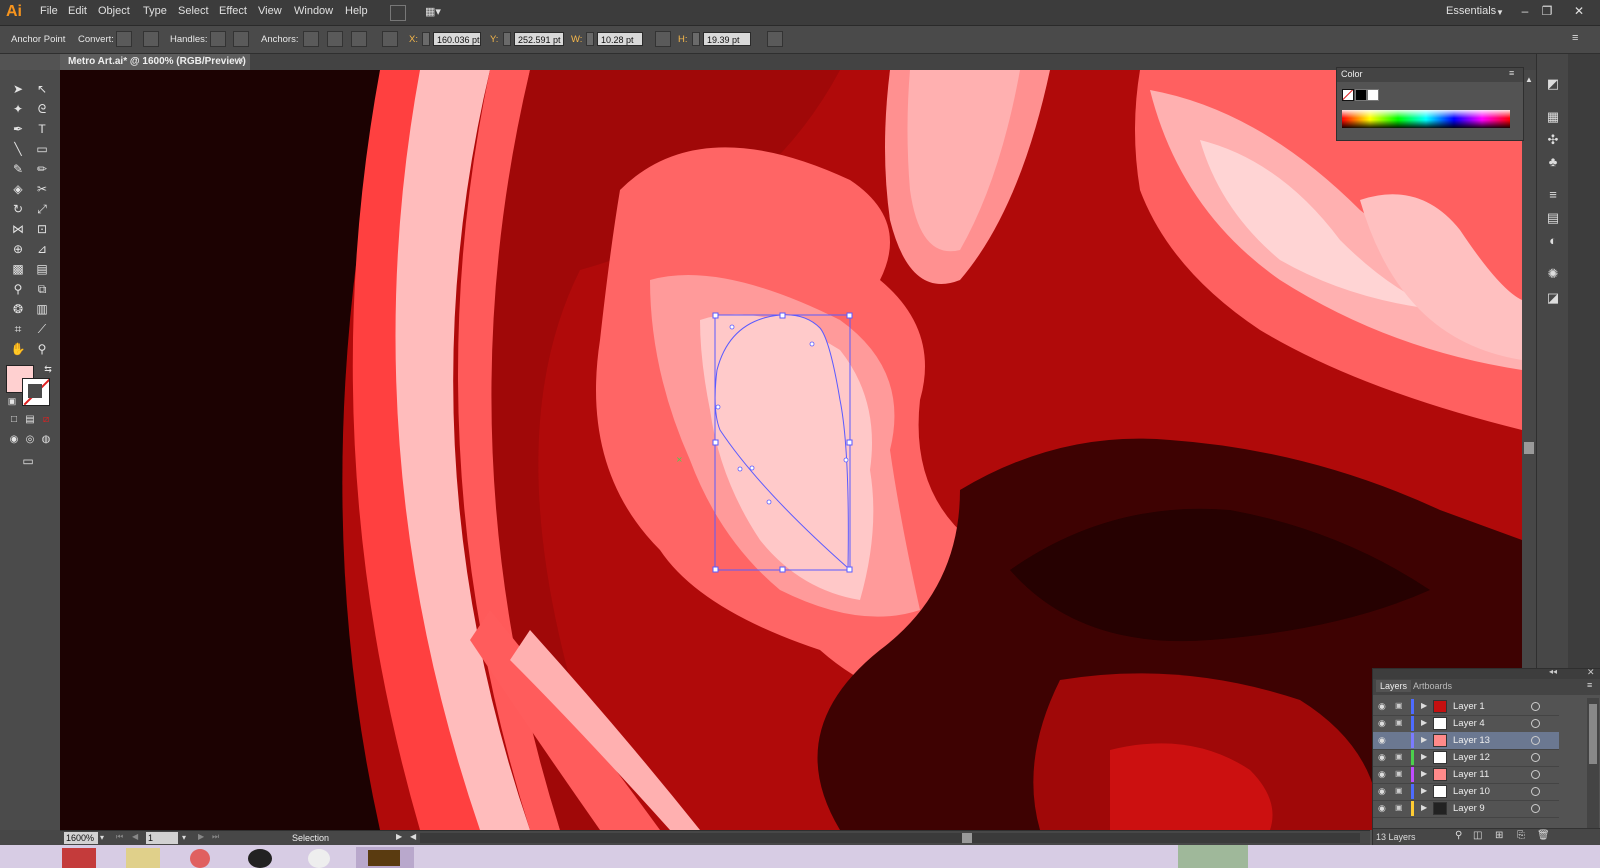 Image resolution: width=1600 pixels, height=868 pixels. Describe the element at coordinates (151, 39) in the screenshot. I see `convert-to-smooth-icon` at that location.